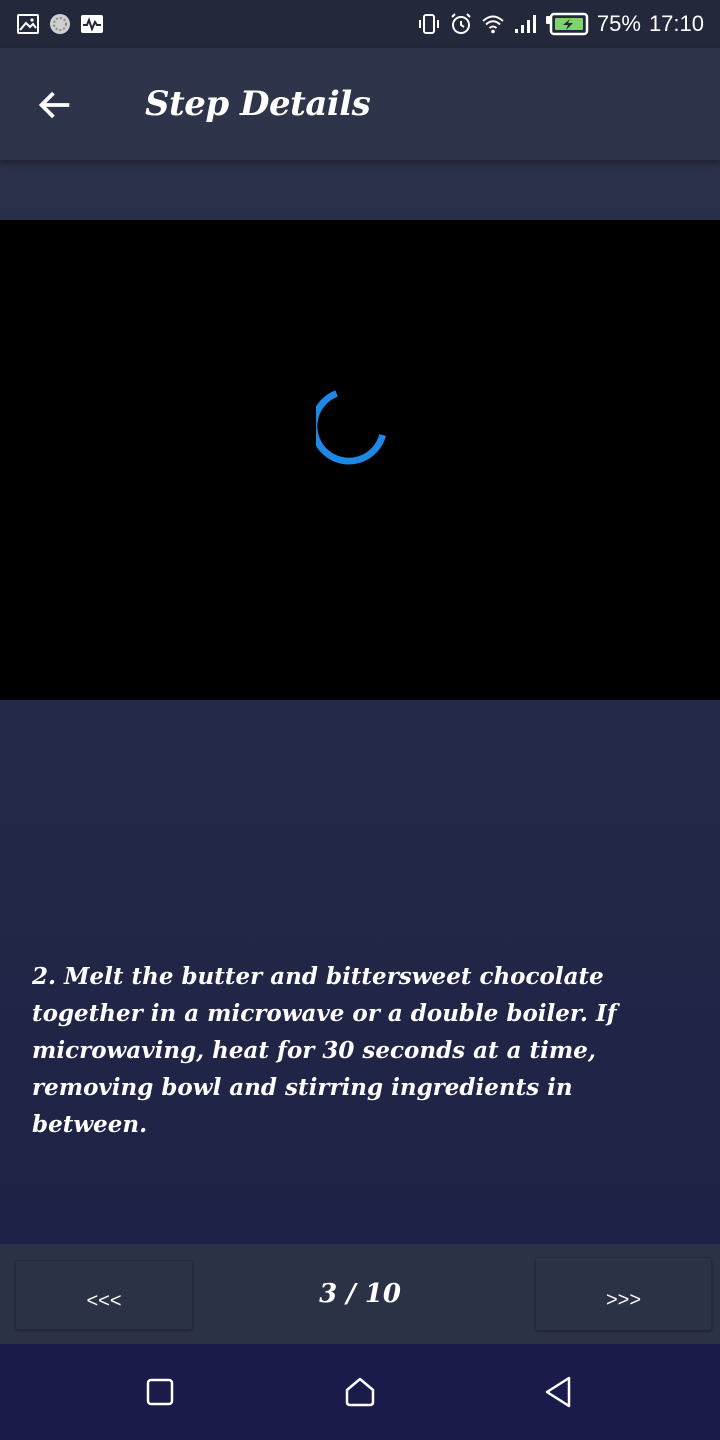  What do you see at coordinates (676, 23) in the screenshot?
I see `clock: 17:10` at bounding box center [676, 23].